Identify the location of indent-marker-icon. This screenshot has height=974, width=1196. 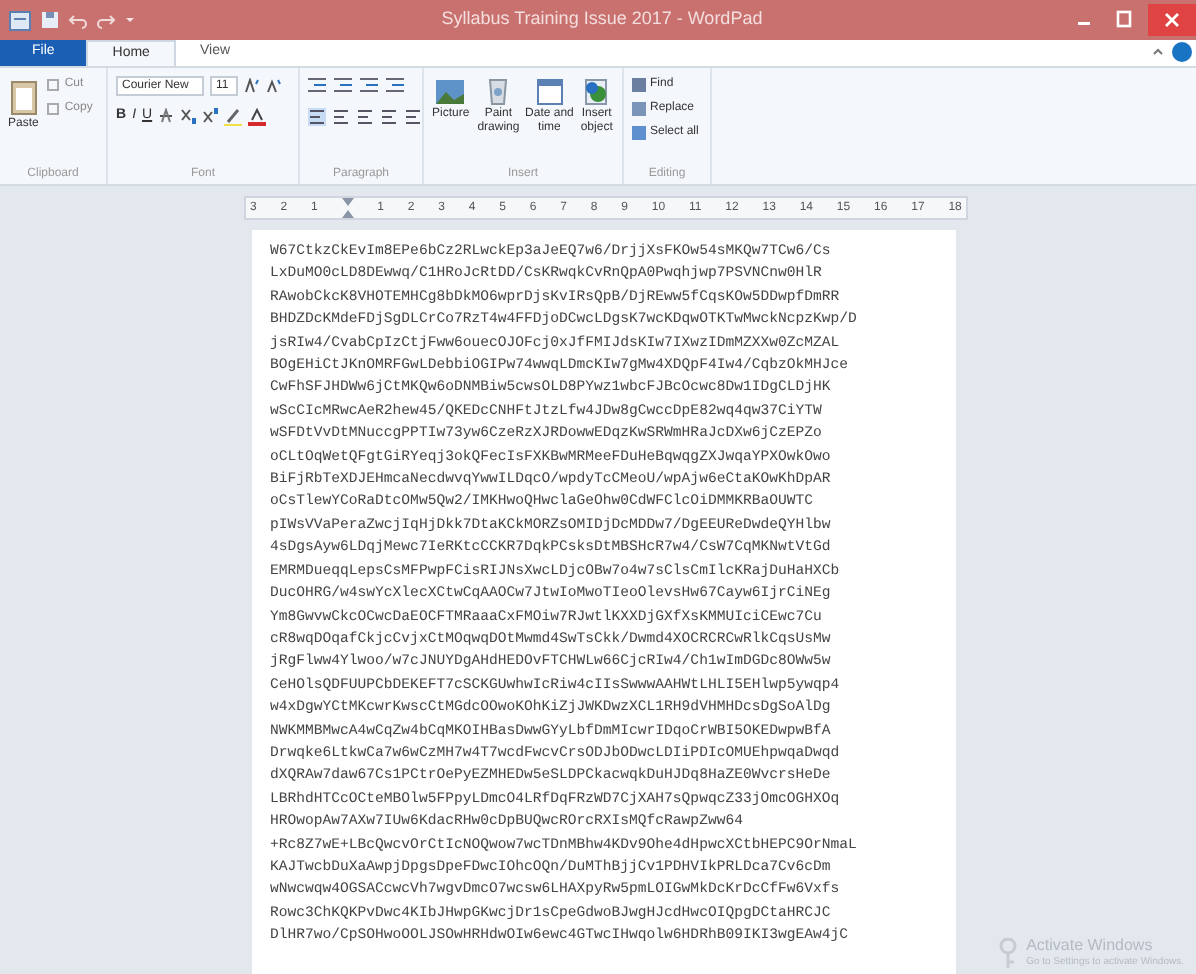
(347, 208).